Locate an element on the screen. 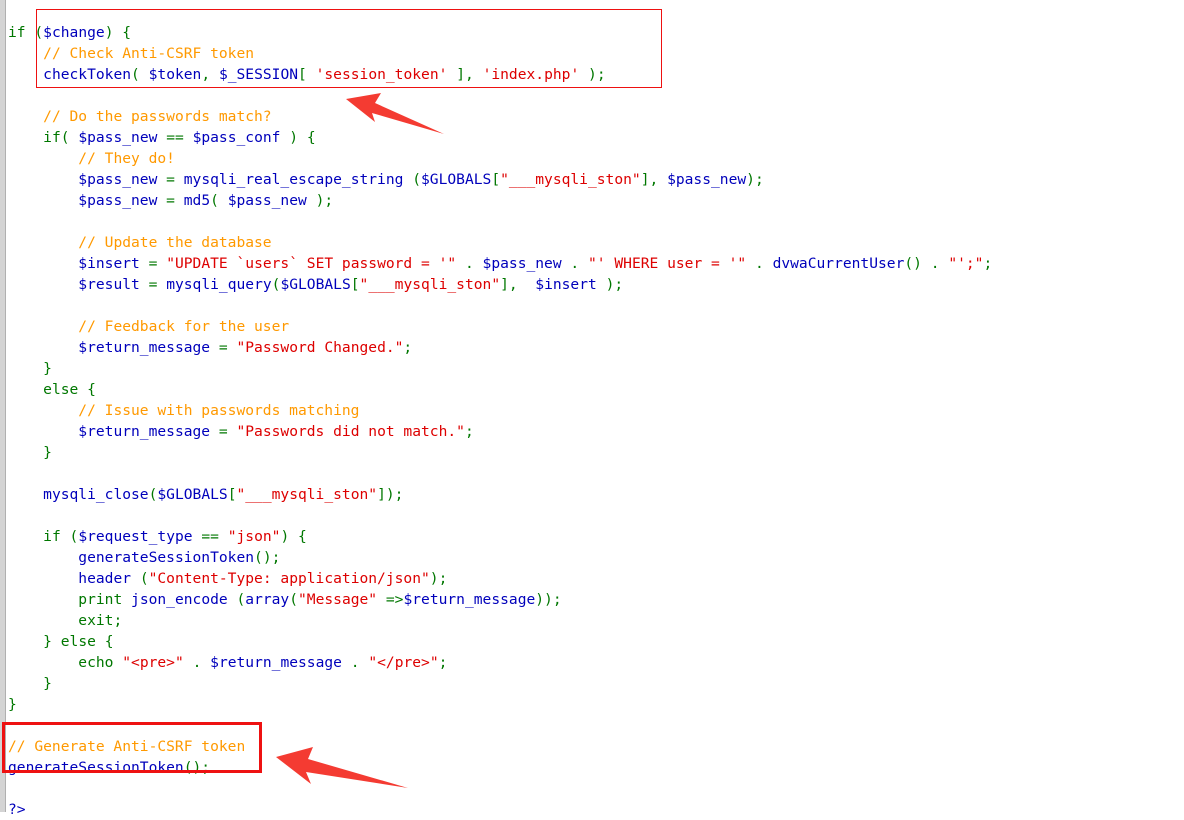 The image size is (1184, 820). code-line-15: // Feedback for the user is located at coordinates (184, 326).